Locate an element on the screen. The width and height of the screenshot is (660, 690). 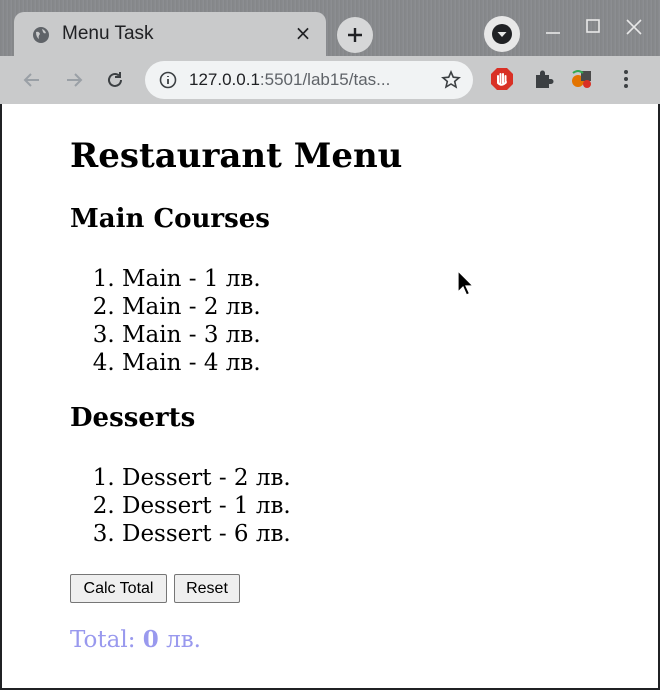
back-button is located at coordinates (32, 80).